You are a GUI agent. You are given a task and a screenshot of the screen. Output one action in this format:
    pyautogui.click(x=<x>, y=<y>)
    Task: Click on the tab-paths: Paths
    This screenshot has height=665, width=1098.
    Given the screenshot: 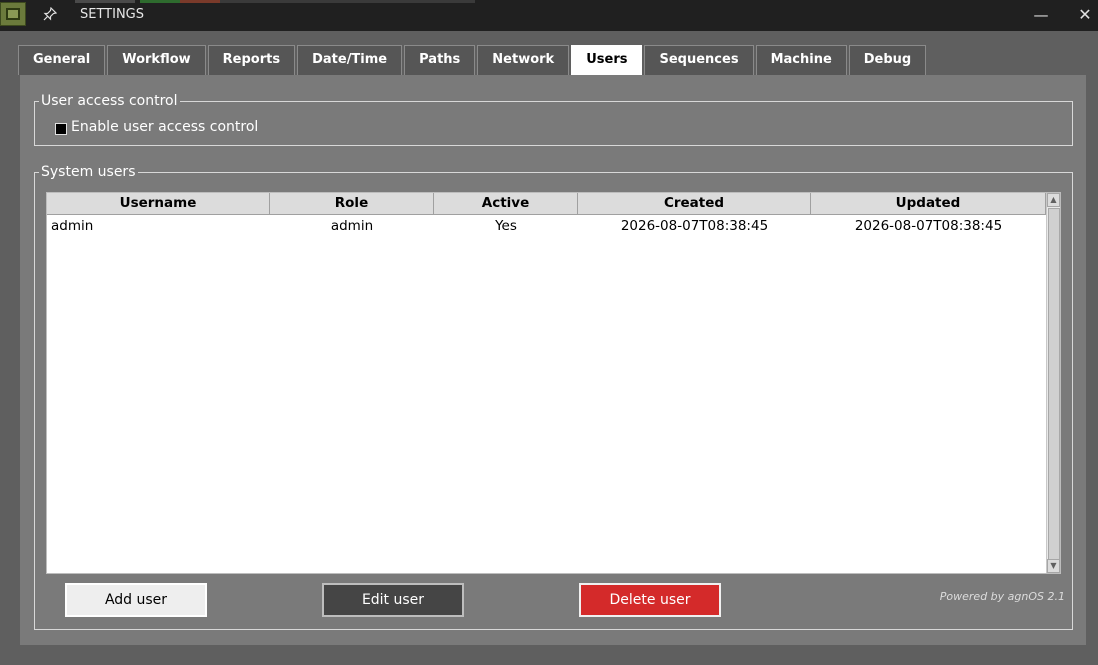 What is the action you would take?
    pyautogui.click(x=440, y=60)
    